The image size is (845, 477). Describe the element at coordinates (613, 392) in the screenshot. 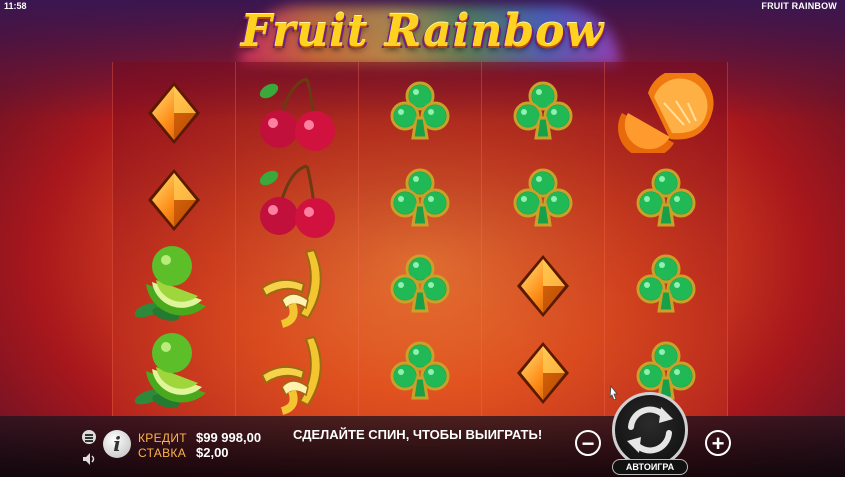

I see `pointer-hand-icon` at that location.